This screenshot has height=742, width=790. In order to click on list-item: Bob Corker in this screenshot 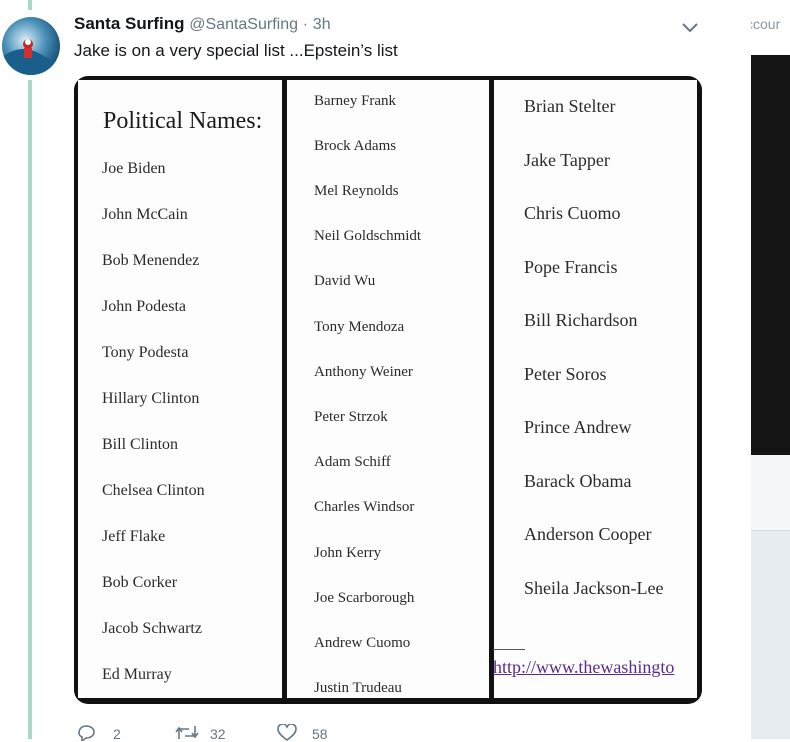, I will do `click(140, 582)`.